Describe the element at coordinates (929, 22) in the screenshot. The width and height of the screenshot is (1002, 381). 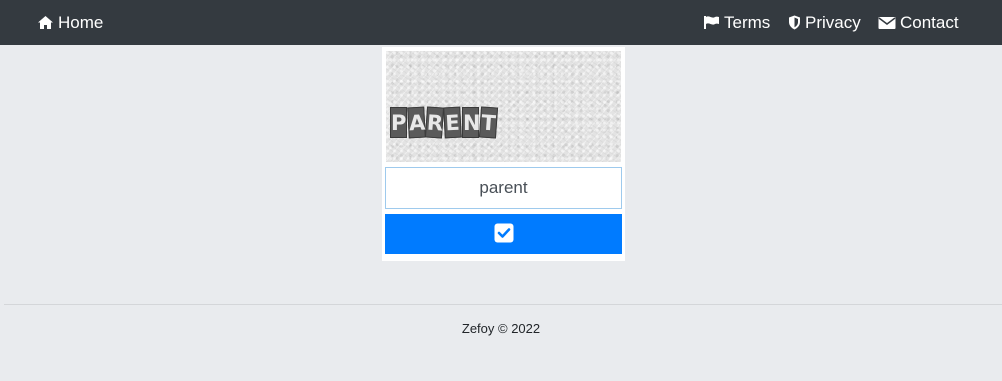
I see `nav-contact-label: Contact` at that location.